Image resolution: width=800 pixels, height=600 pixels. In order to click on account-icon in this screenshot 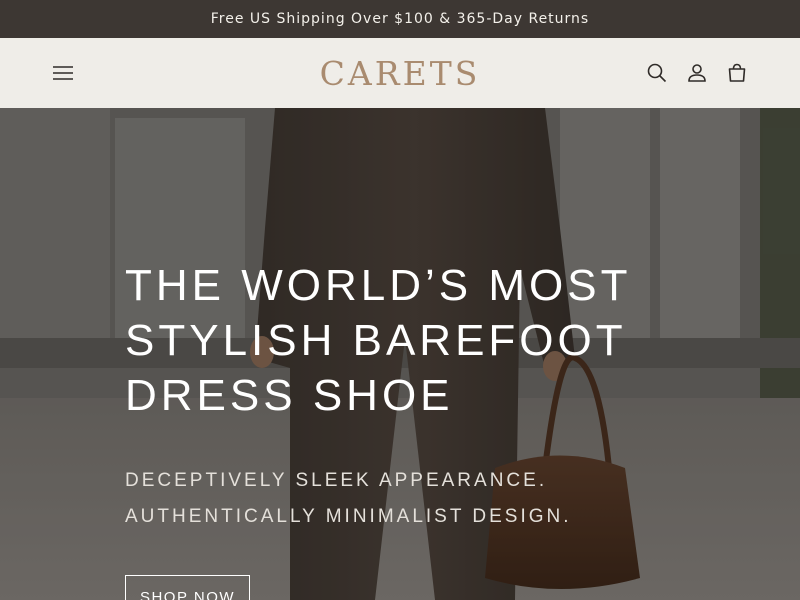, I will do `click(697, 73)`.